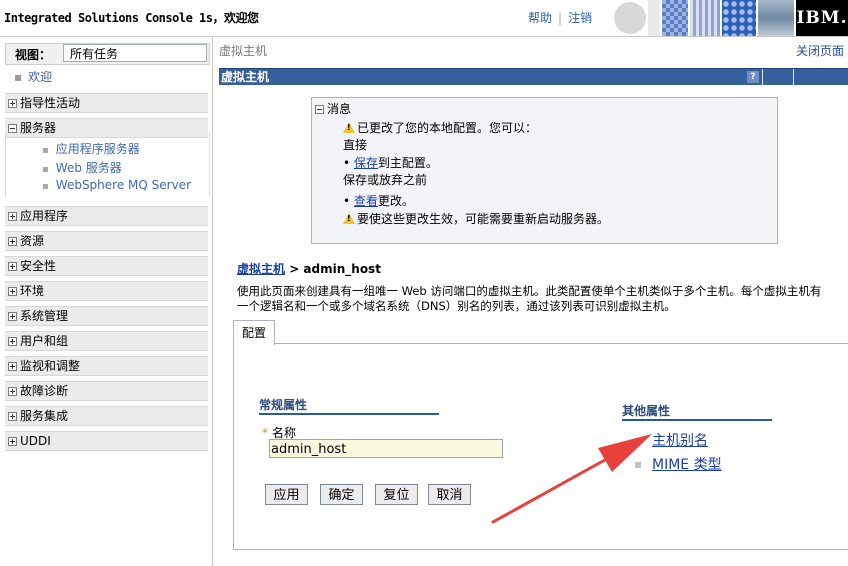 The width and height of the screenshot is (848, 566). Describe the element at coordinates (386, 448) in the screenshot. I see `name-input: admin_host` at that location.